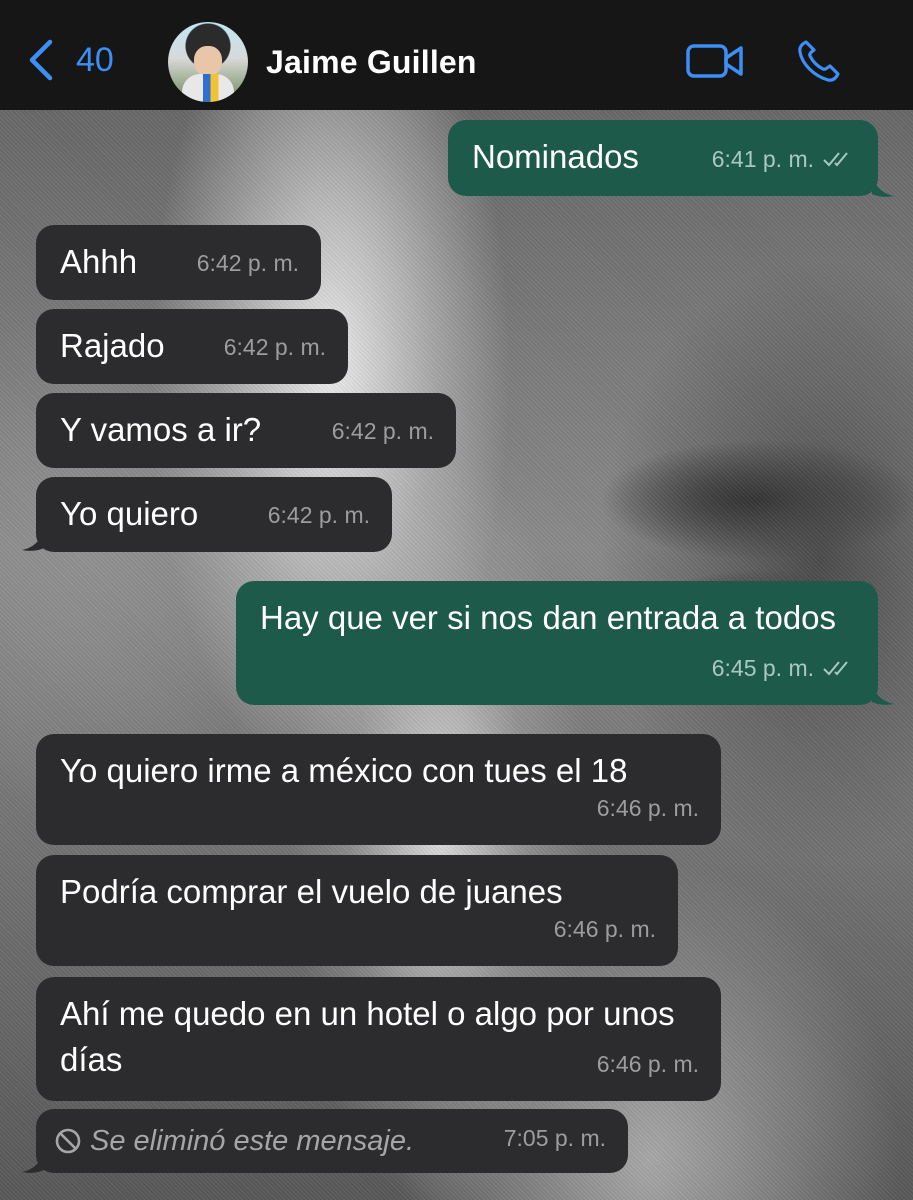  What do you see at coordinates (371, 62) in the screenshot?
I see `contact-name: Jaime Guillen` at bounding box center [371, 62].